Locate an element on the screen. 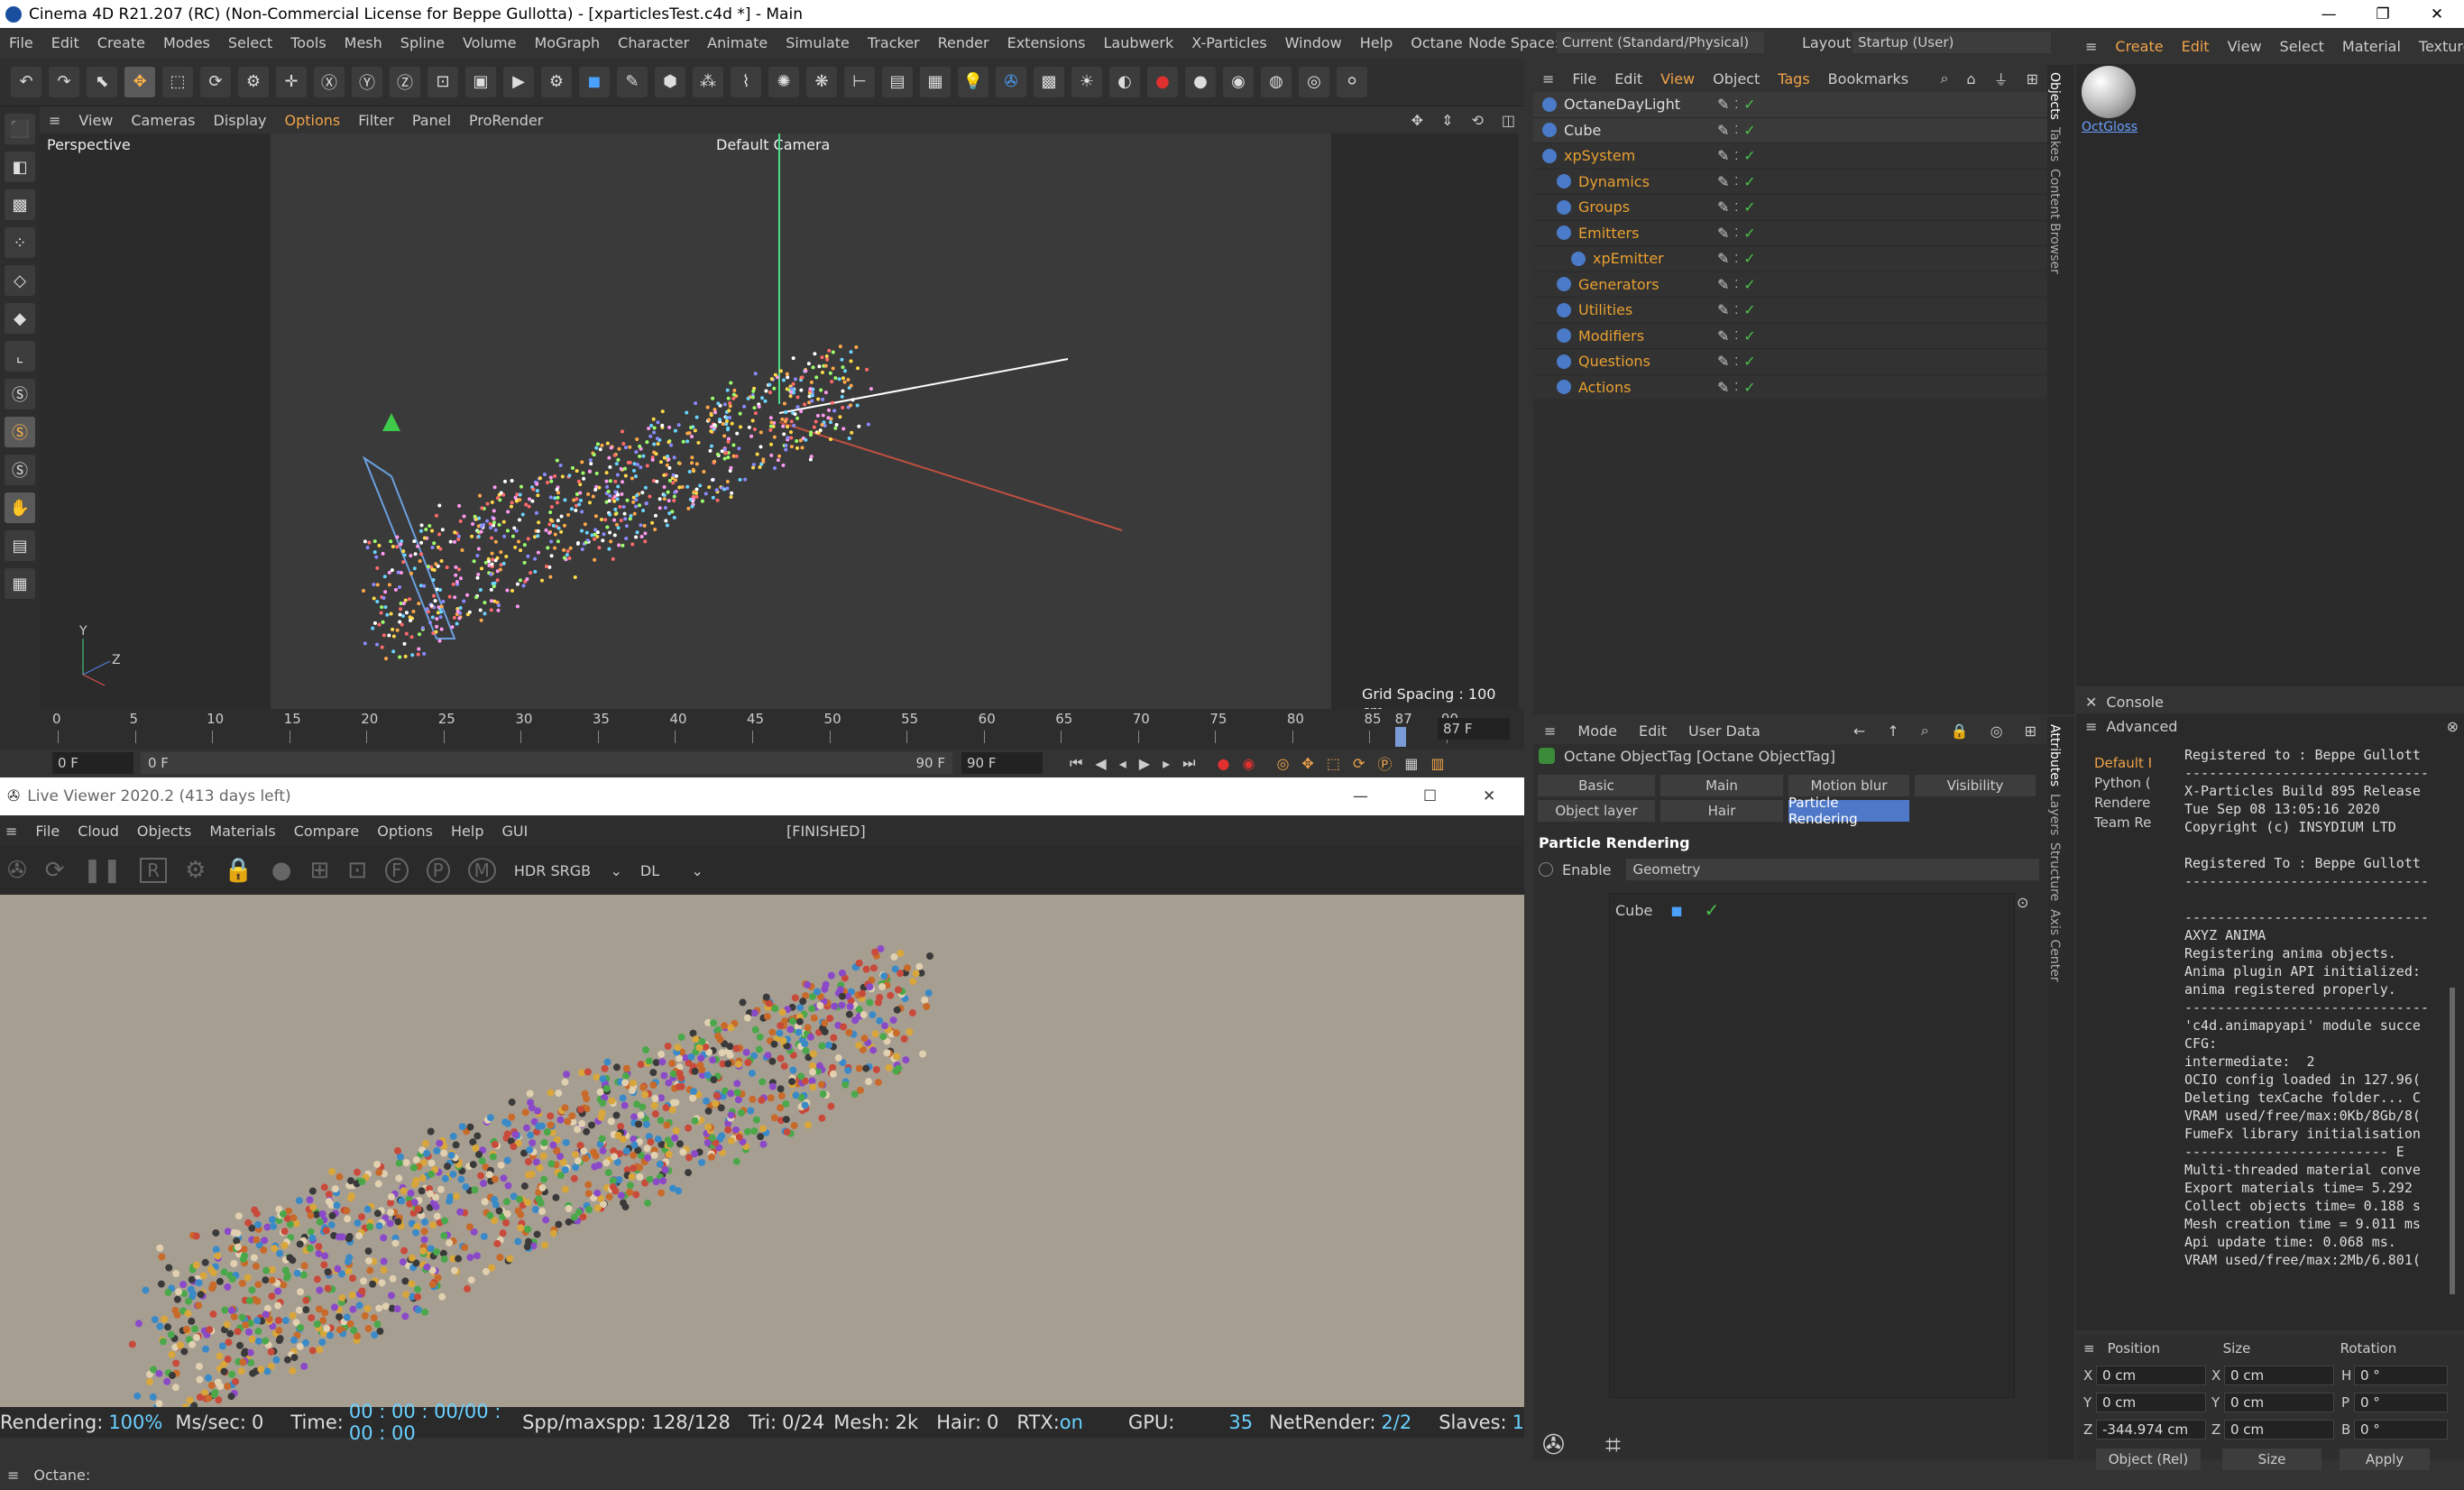 Image resolution: width=2464 pixels, height=1490 pixels. snap-enable-icon: Ⓢ is located at coordinates (20, 432).